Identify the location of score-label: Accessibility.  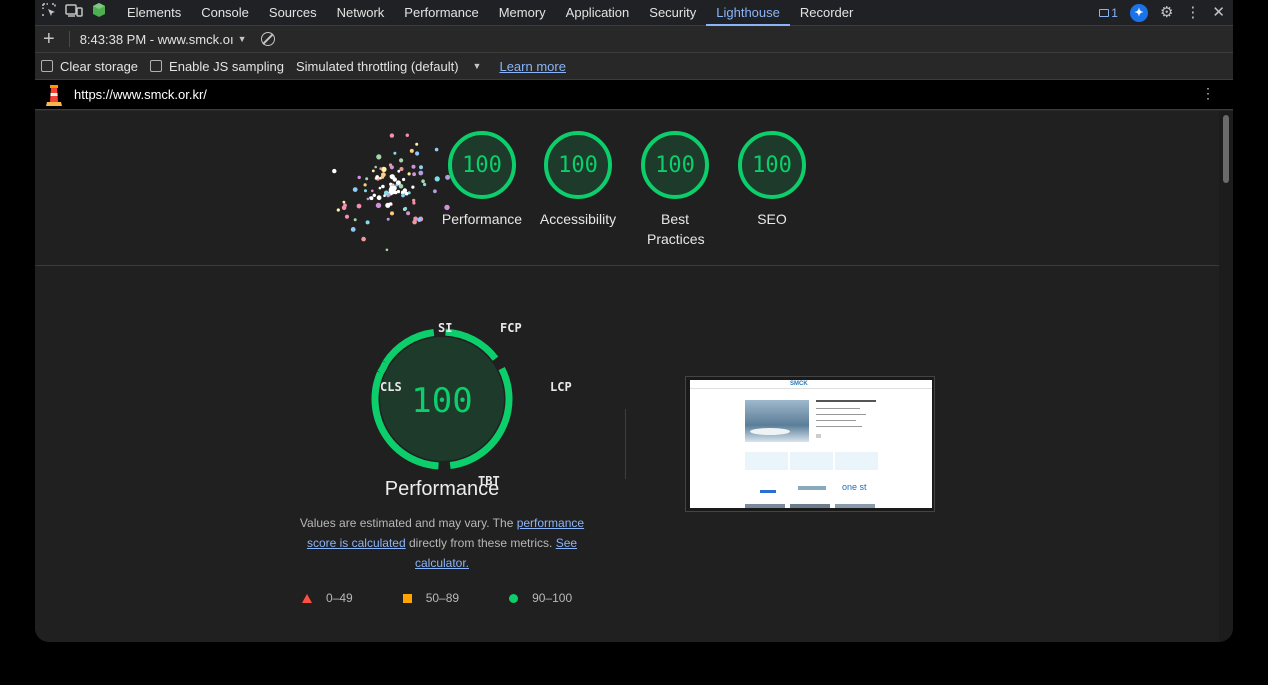
(578, 219).